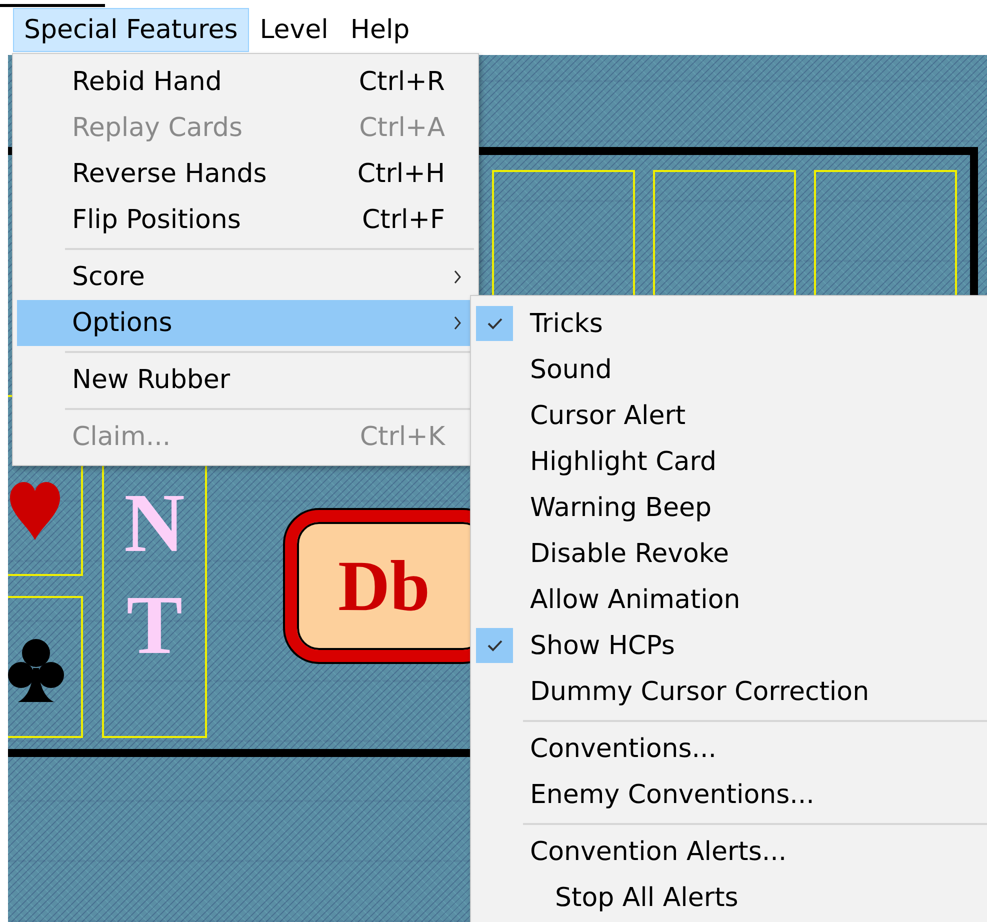  What do you see at coordinates (731, 692) in the screenshot?
I see `menu-item: Dummy Cursor Correction` at bounding box center [731, 692].